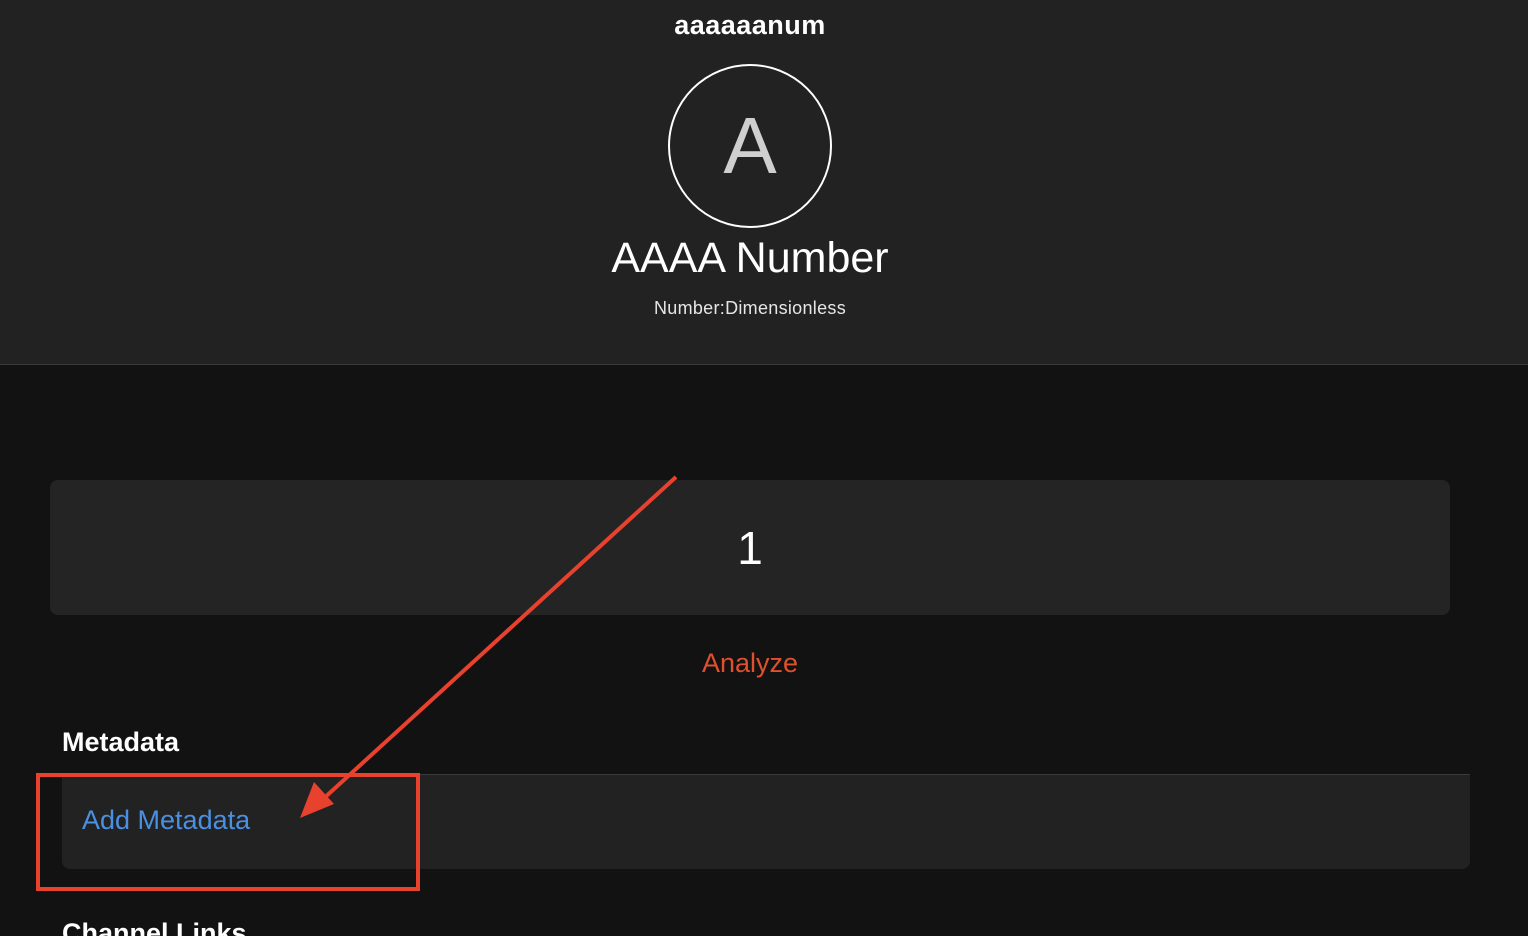 The image size is (1528, 936). What do you see at coordinates (121, 742) in the screenshot?
I see `metadata-section-title: Metadata` at bounding box center [121, 742].